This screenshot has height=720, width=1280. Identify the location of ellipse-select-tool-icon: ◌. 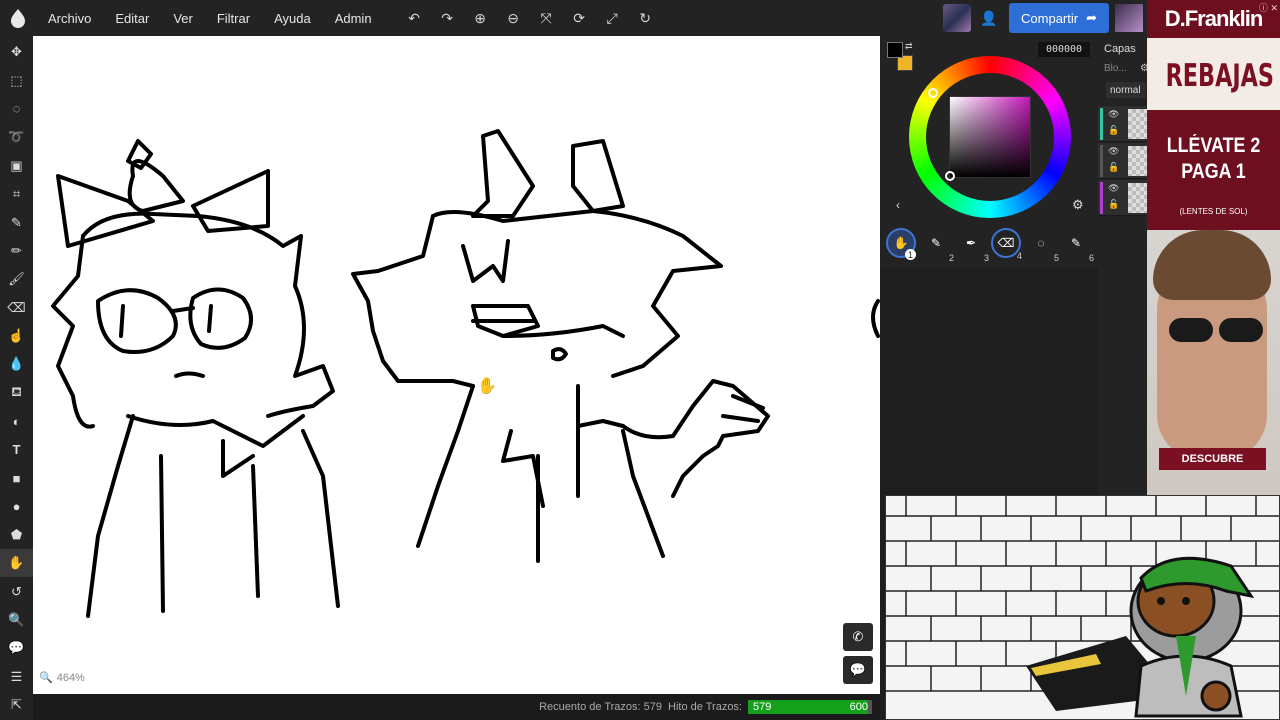
(16, 109).